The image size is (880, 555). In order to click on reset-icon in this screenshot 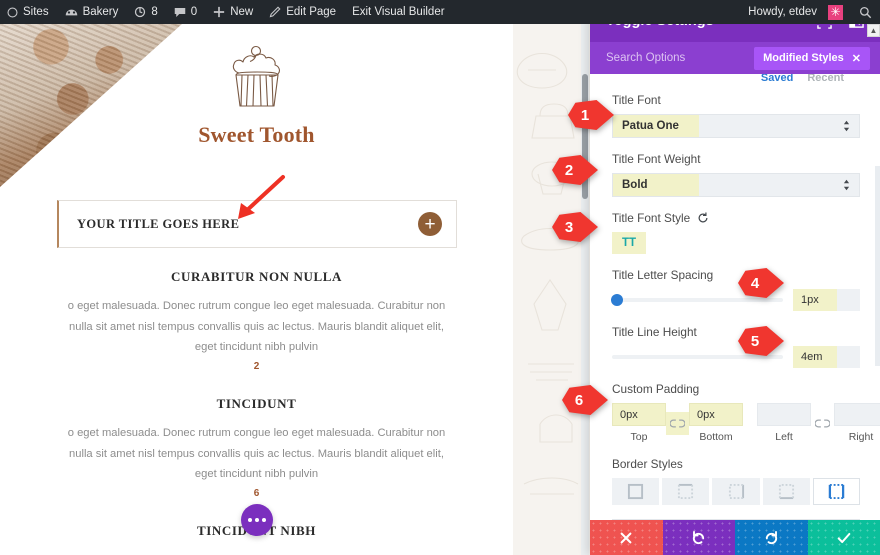, I will do `click(703, 218)`.